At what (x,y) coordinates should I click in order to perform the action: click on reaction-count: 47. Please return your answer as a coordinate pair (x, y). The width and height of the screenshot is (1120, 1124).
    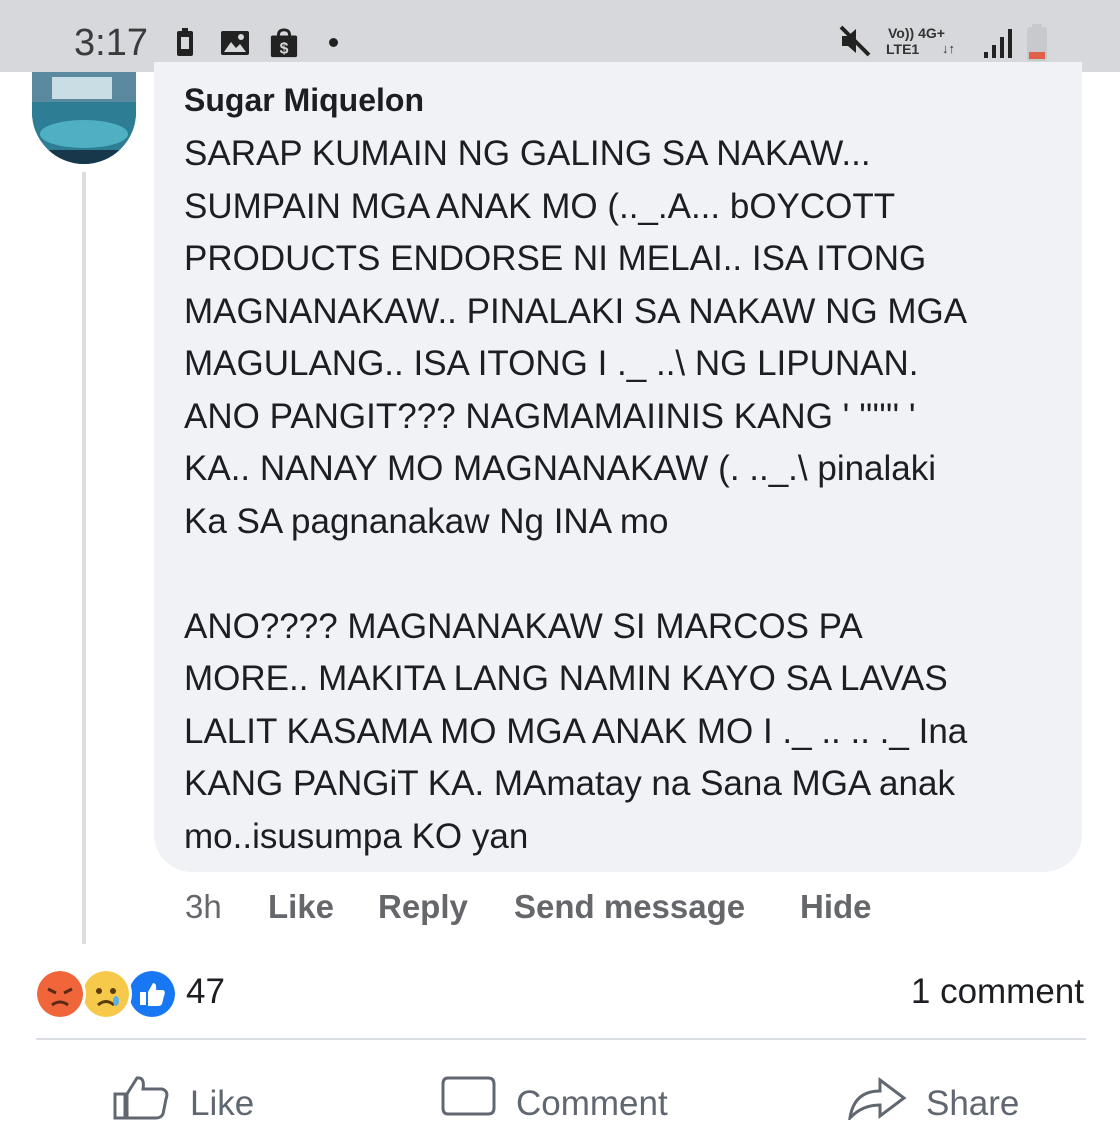
    Looking at the image, I should click on (205, 992).